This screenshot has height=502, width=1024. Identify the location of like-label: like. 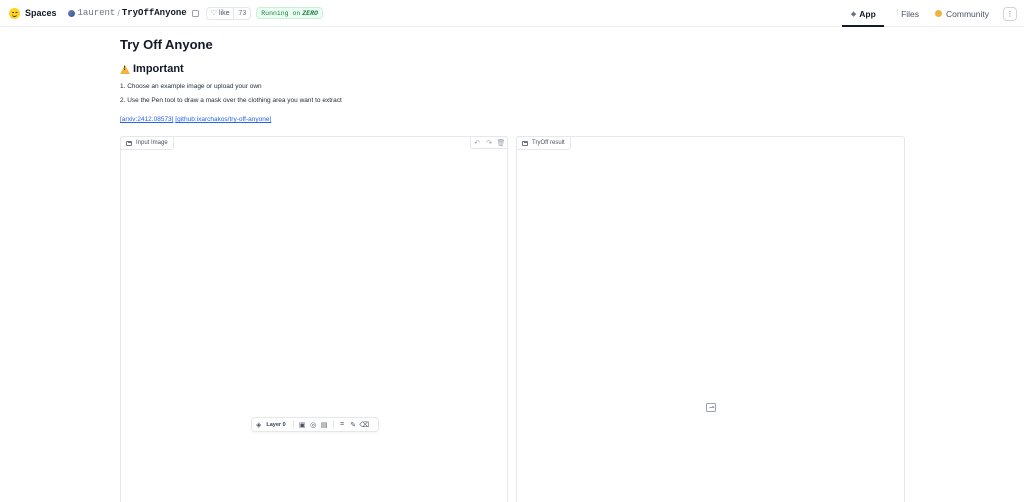
(224, 13).